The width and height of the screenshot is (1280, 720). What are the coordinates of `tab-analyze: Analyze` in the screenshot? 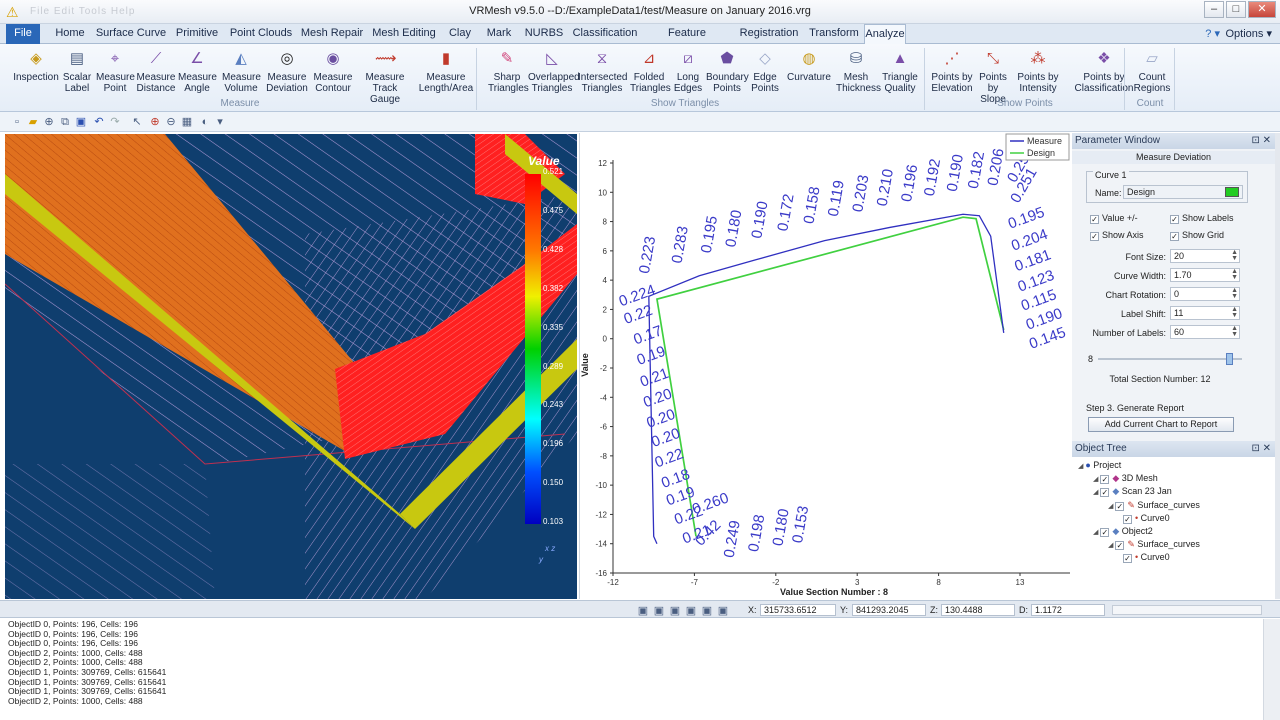 It's located at (885, 34).